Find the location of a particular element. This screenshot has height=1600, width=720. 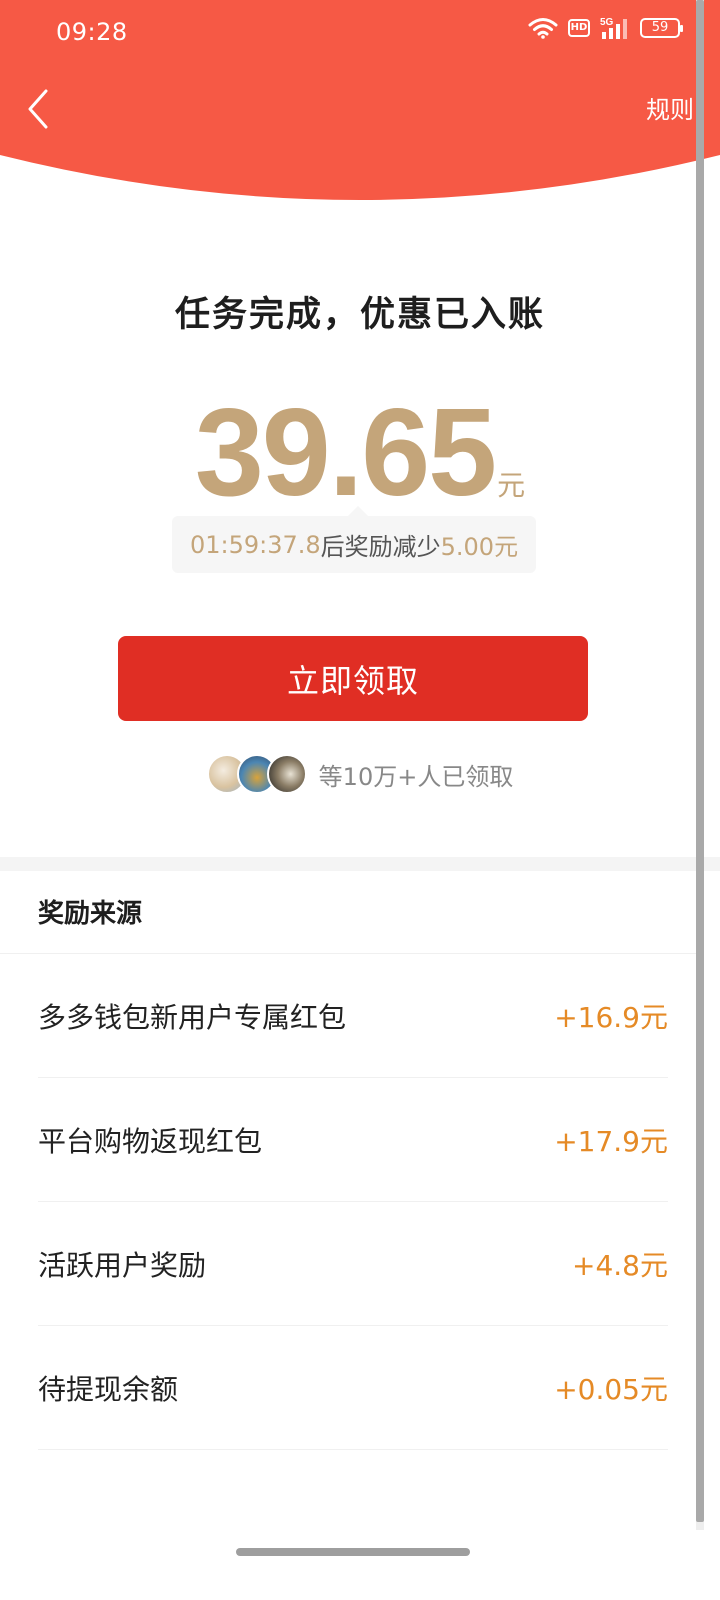

countdown-reduction: 5.00元 is located at coordinates (479, 547).